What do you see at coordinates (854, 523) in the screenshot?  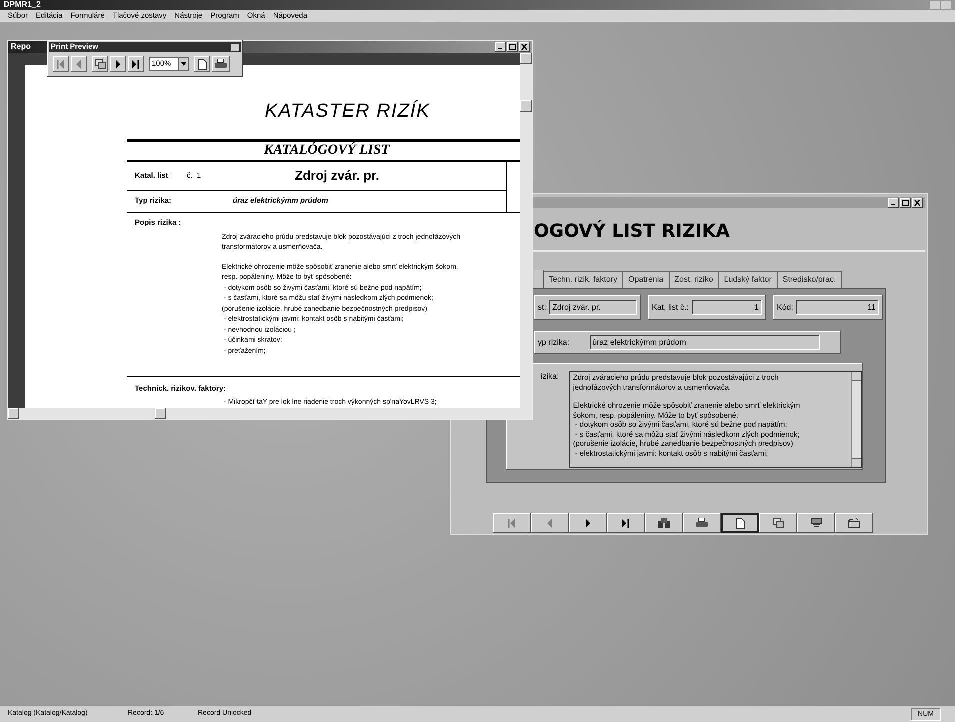 I see `folder-icon` at bounding box center [854, 523].